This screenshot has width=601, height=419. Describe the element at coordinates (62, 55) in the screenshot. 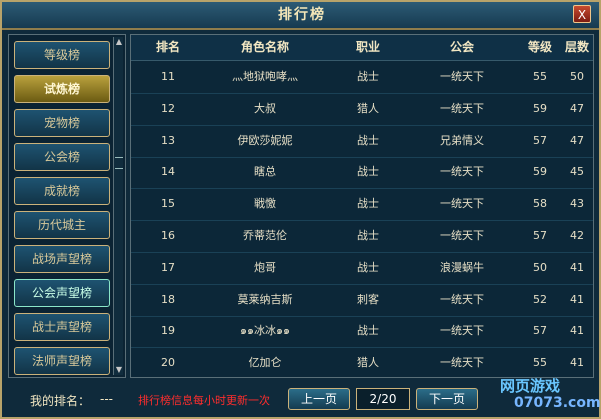

I see `sidebar-item: 等级榜` at that location.